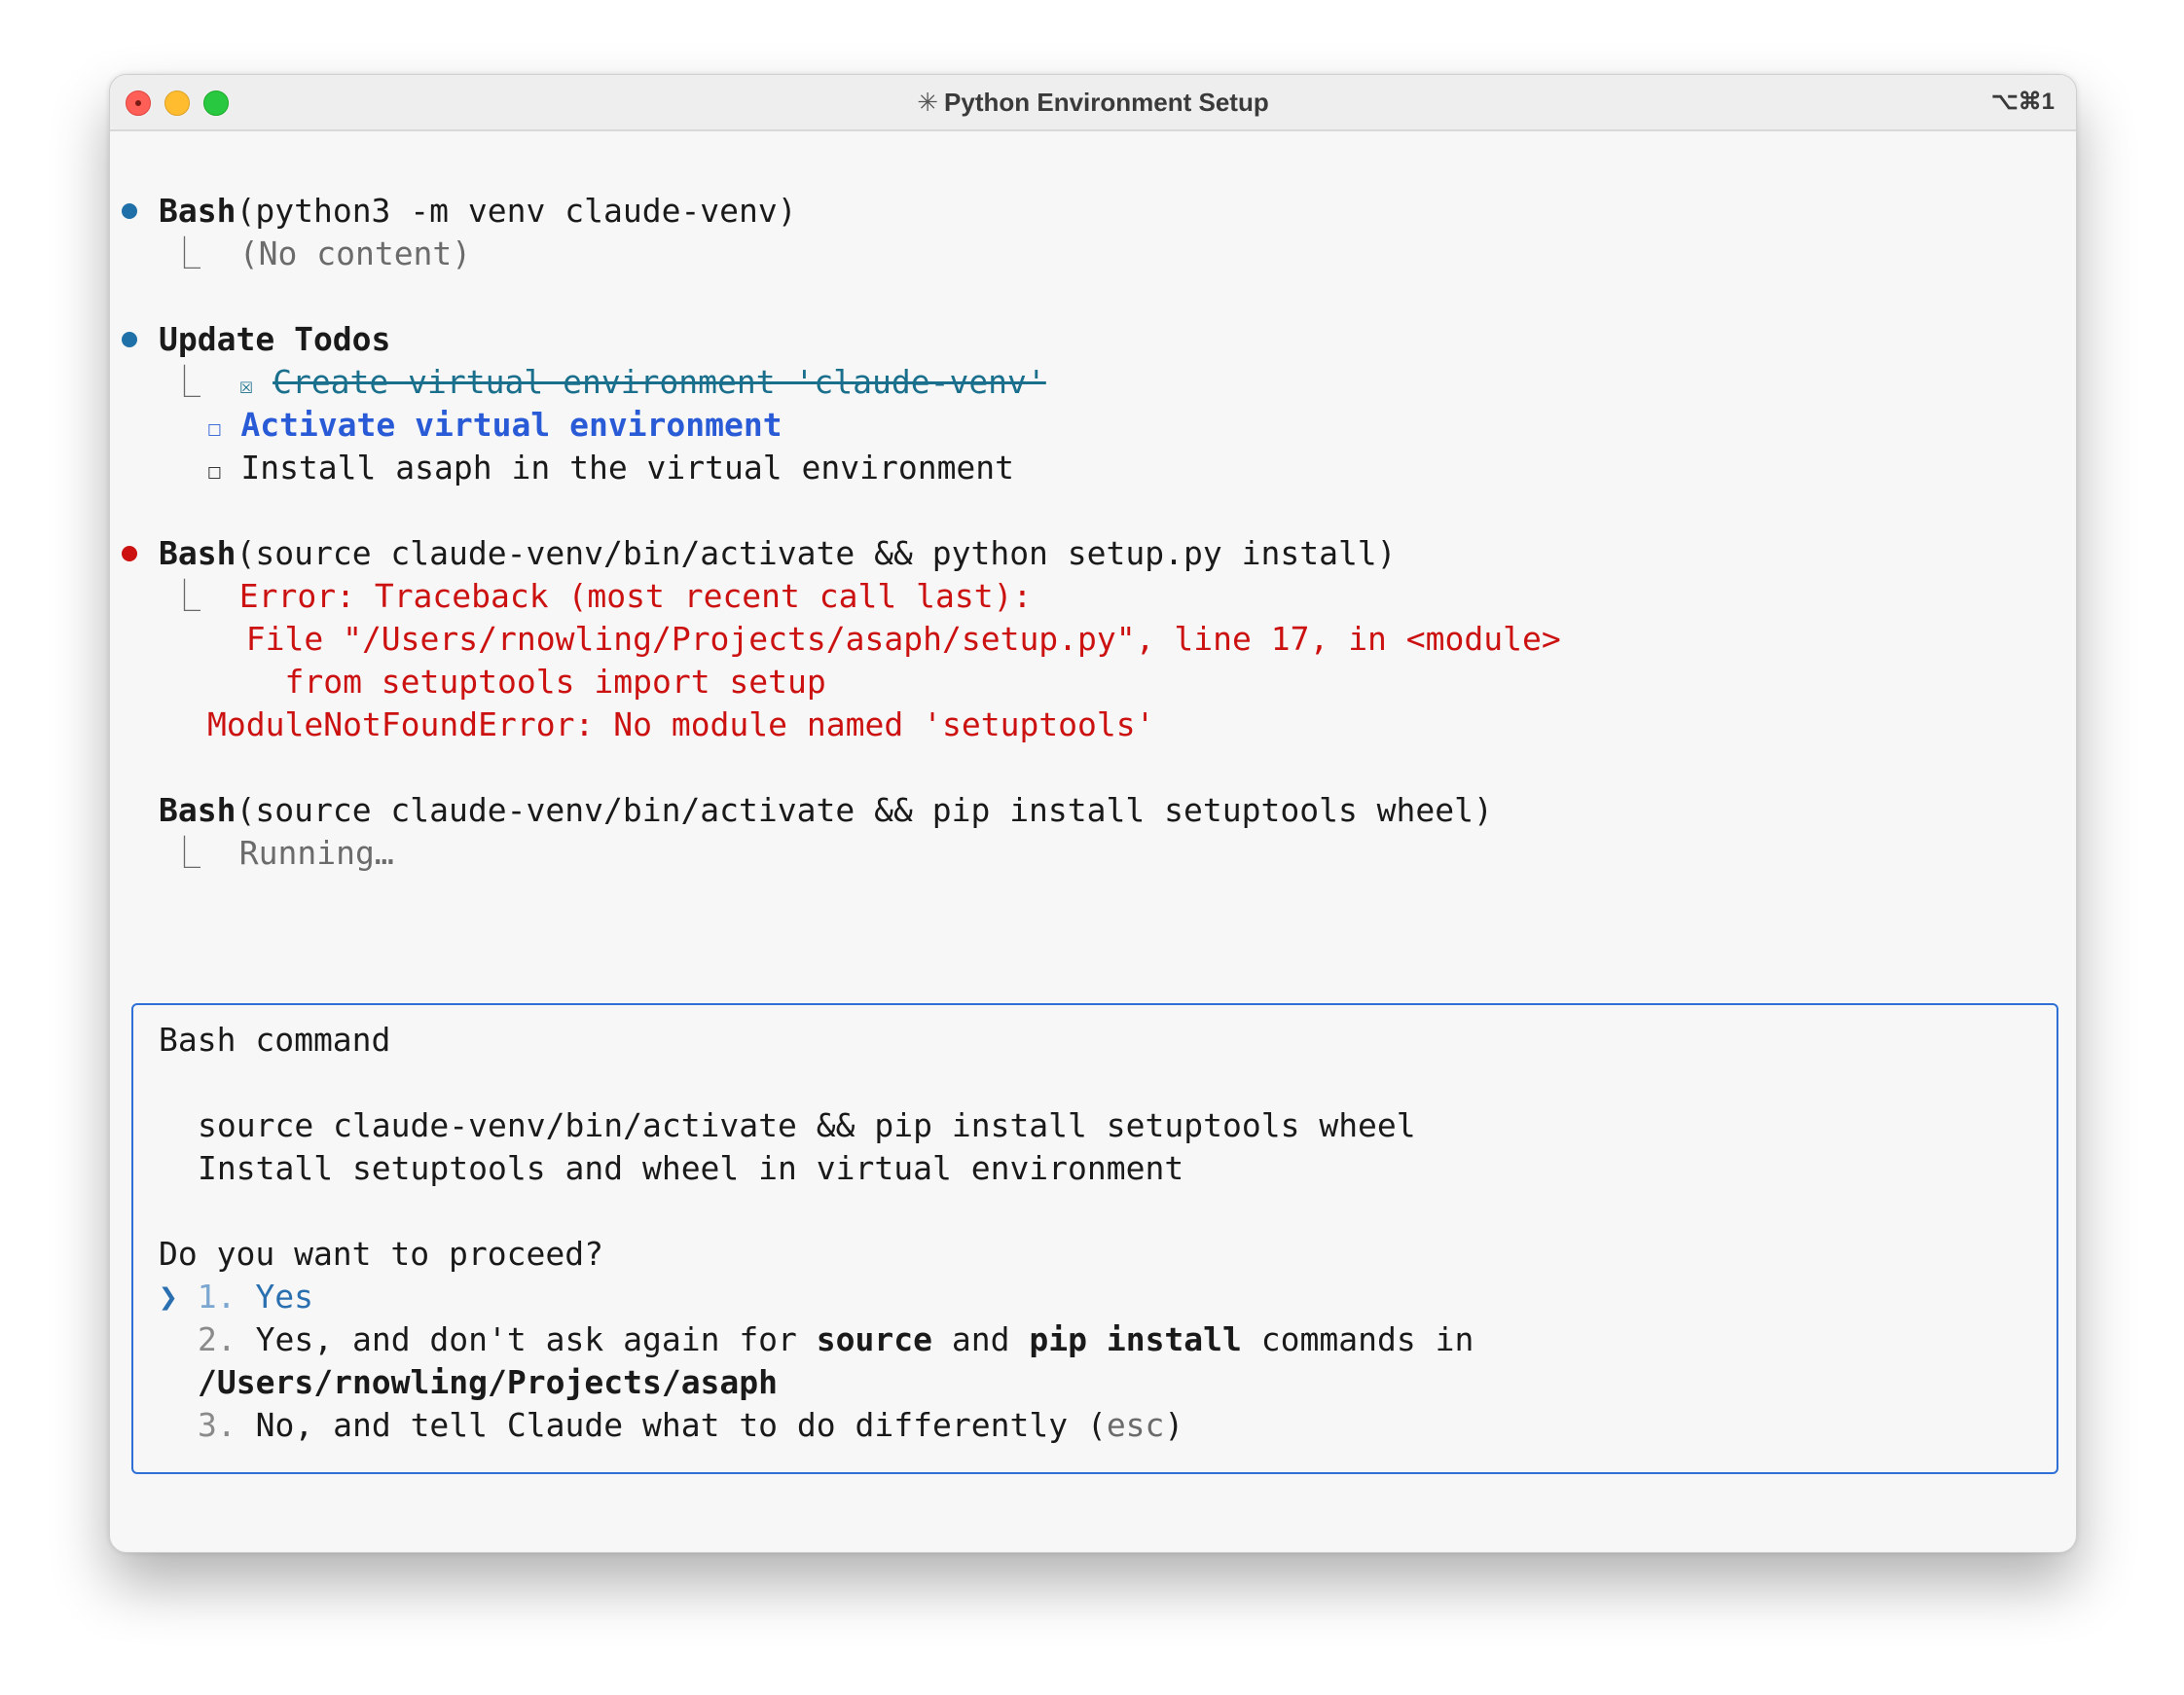 This screenshot has width=2184, height=1695. What do you see at coordinates (627, 468) in the screenshot?
I see `todo-label: Install asaph in the virtual environment` at bounding box center [627, 468].